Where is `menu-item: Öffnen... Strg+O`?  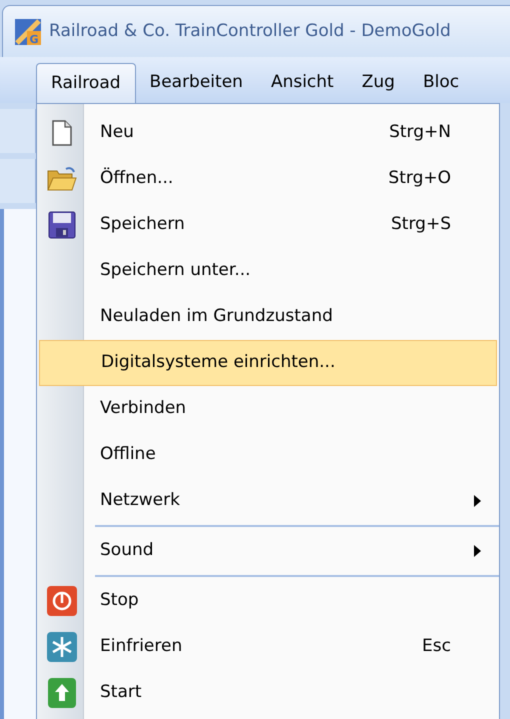
menu-item: Öffnen... Strg+O is located at coordinates (268, 179).